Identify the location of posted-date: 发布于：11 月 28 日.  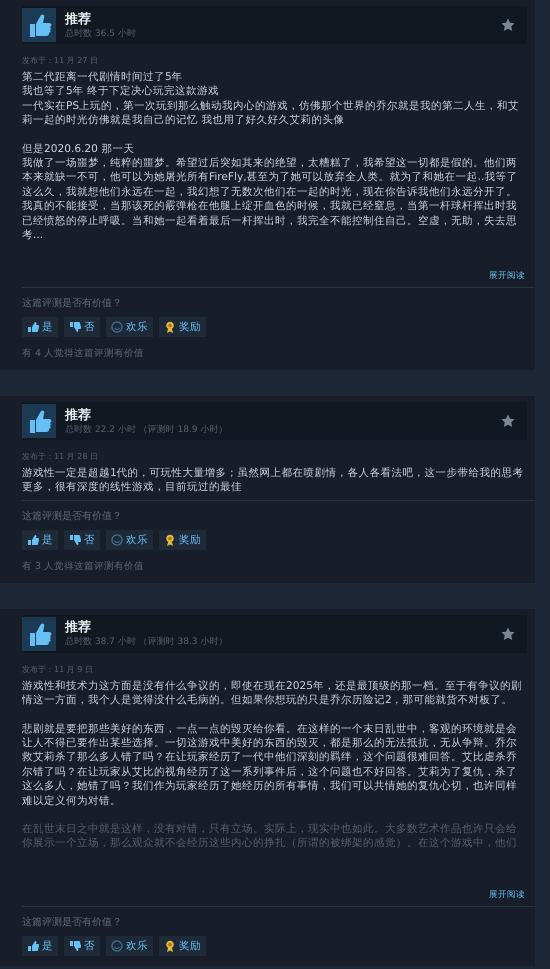
(60, 457).